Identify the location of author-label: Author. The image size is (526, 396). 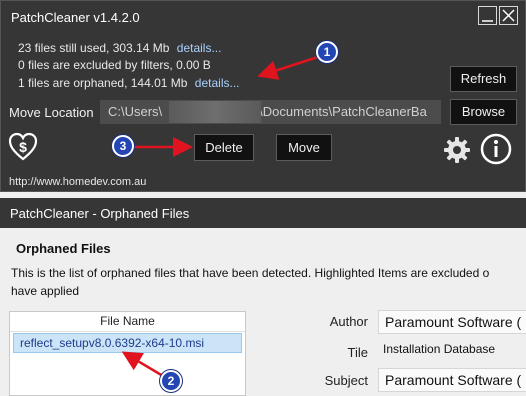
(348, 321).